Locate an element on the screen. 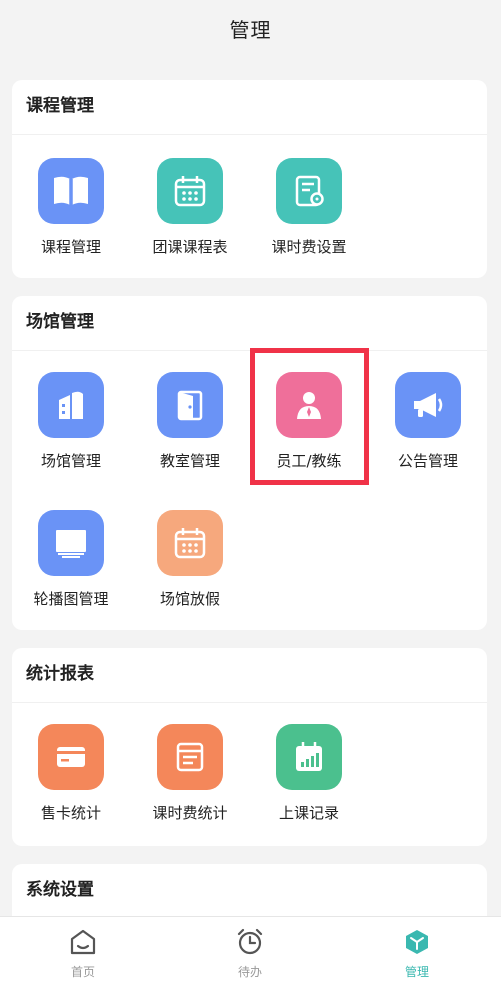 The image size is (501, 1000). tile-class-fee-stats: 课时费统计 is located at coordinates (190, 773).